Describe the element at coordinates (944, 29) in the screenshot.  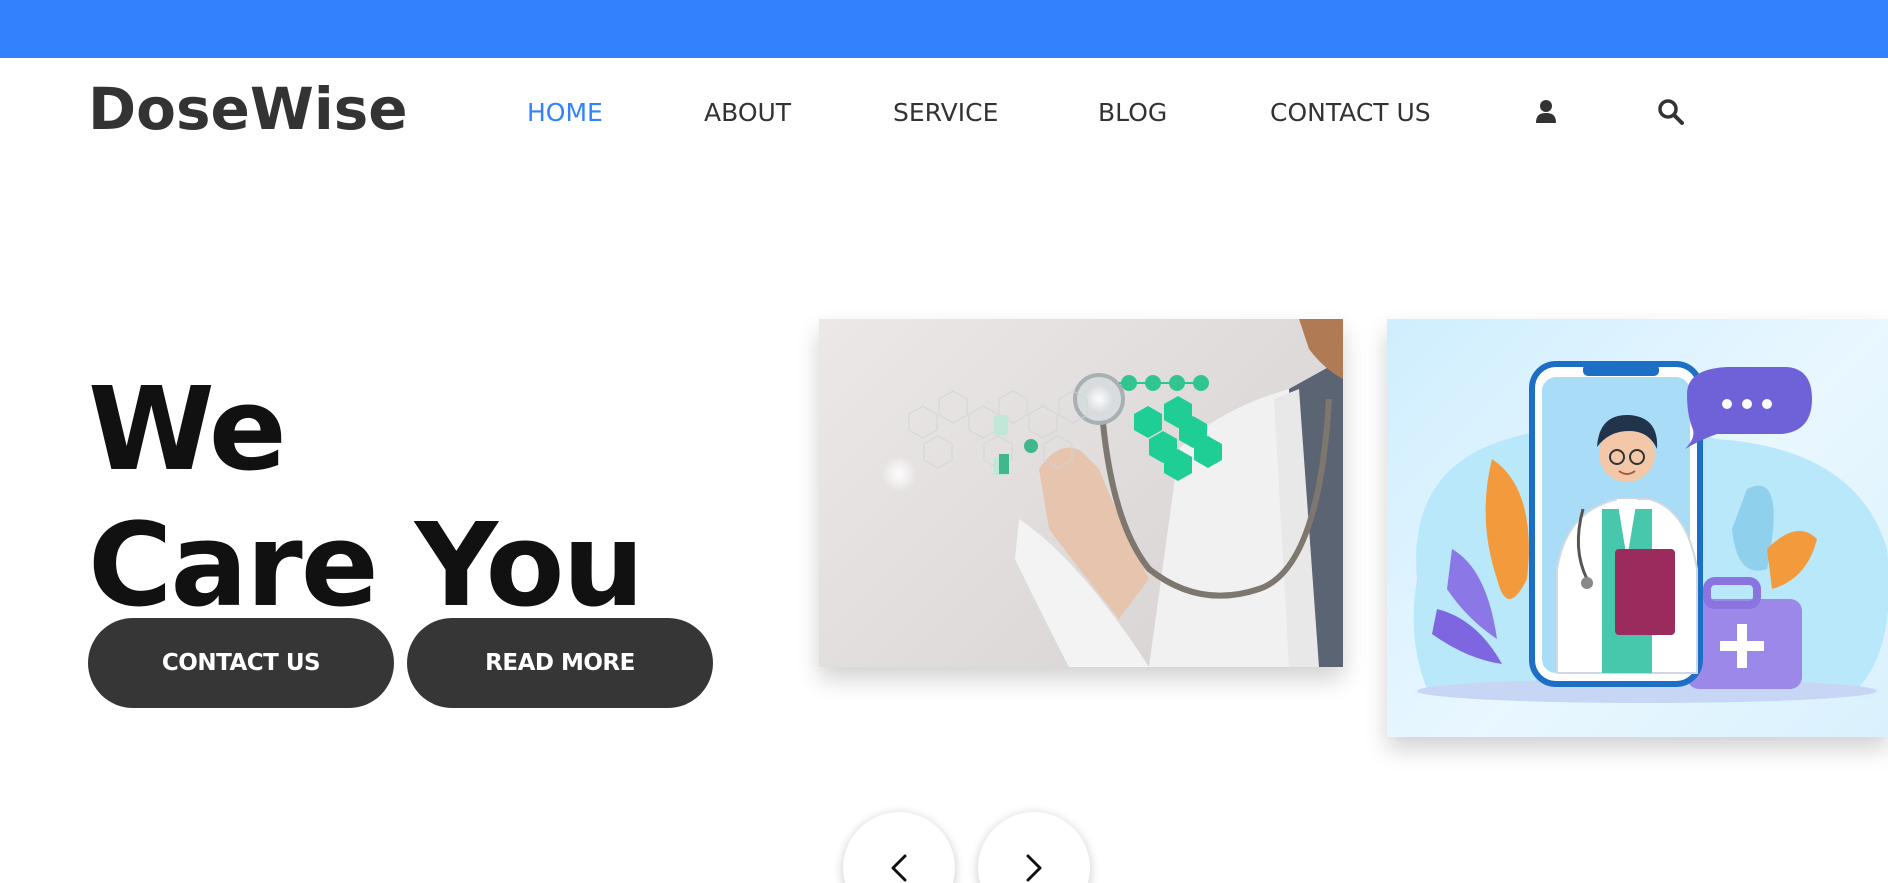
I see `top-accent-bar` at that location.